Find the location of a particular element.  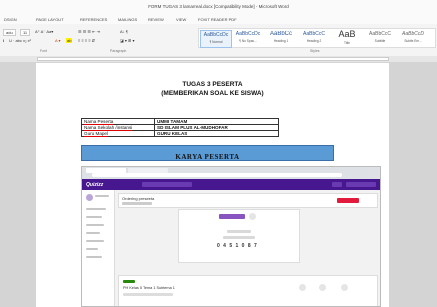

style-heading-2: AaBbCcC Heading 2 is located at coordinates (314, 38).